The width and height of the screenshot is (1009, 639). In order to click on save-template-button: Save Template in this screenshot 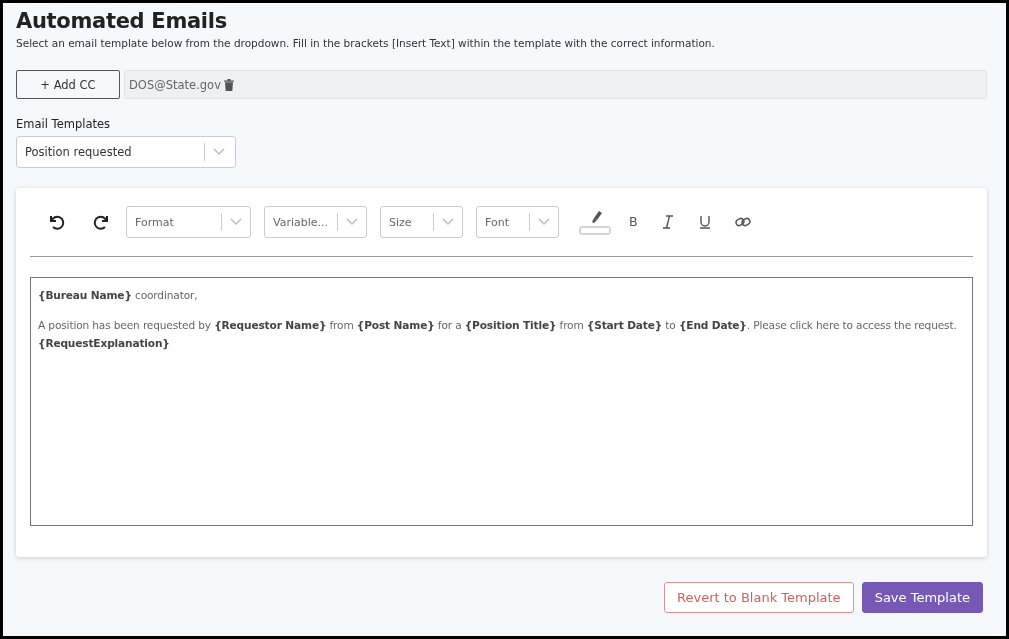, I will do `click(922, 597)`.